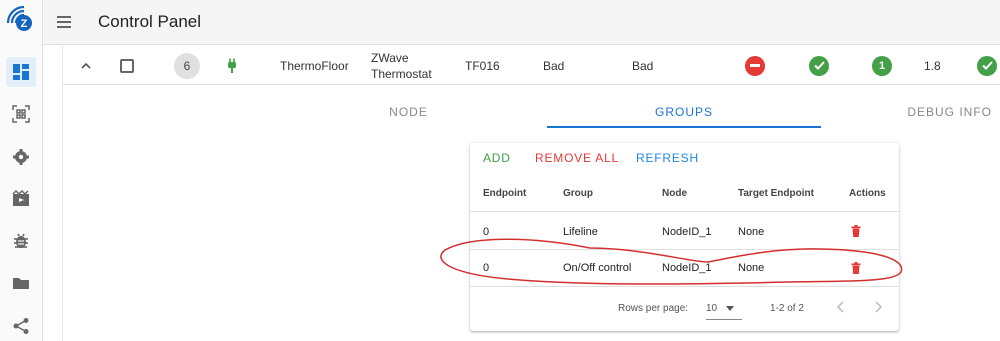 This screenshot has height=341, width=1000. What do you see at coordinates (64, 22) in the screenshot?
I see `menu-icon` at bounding box center [64, 22].